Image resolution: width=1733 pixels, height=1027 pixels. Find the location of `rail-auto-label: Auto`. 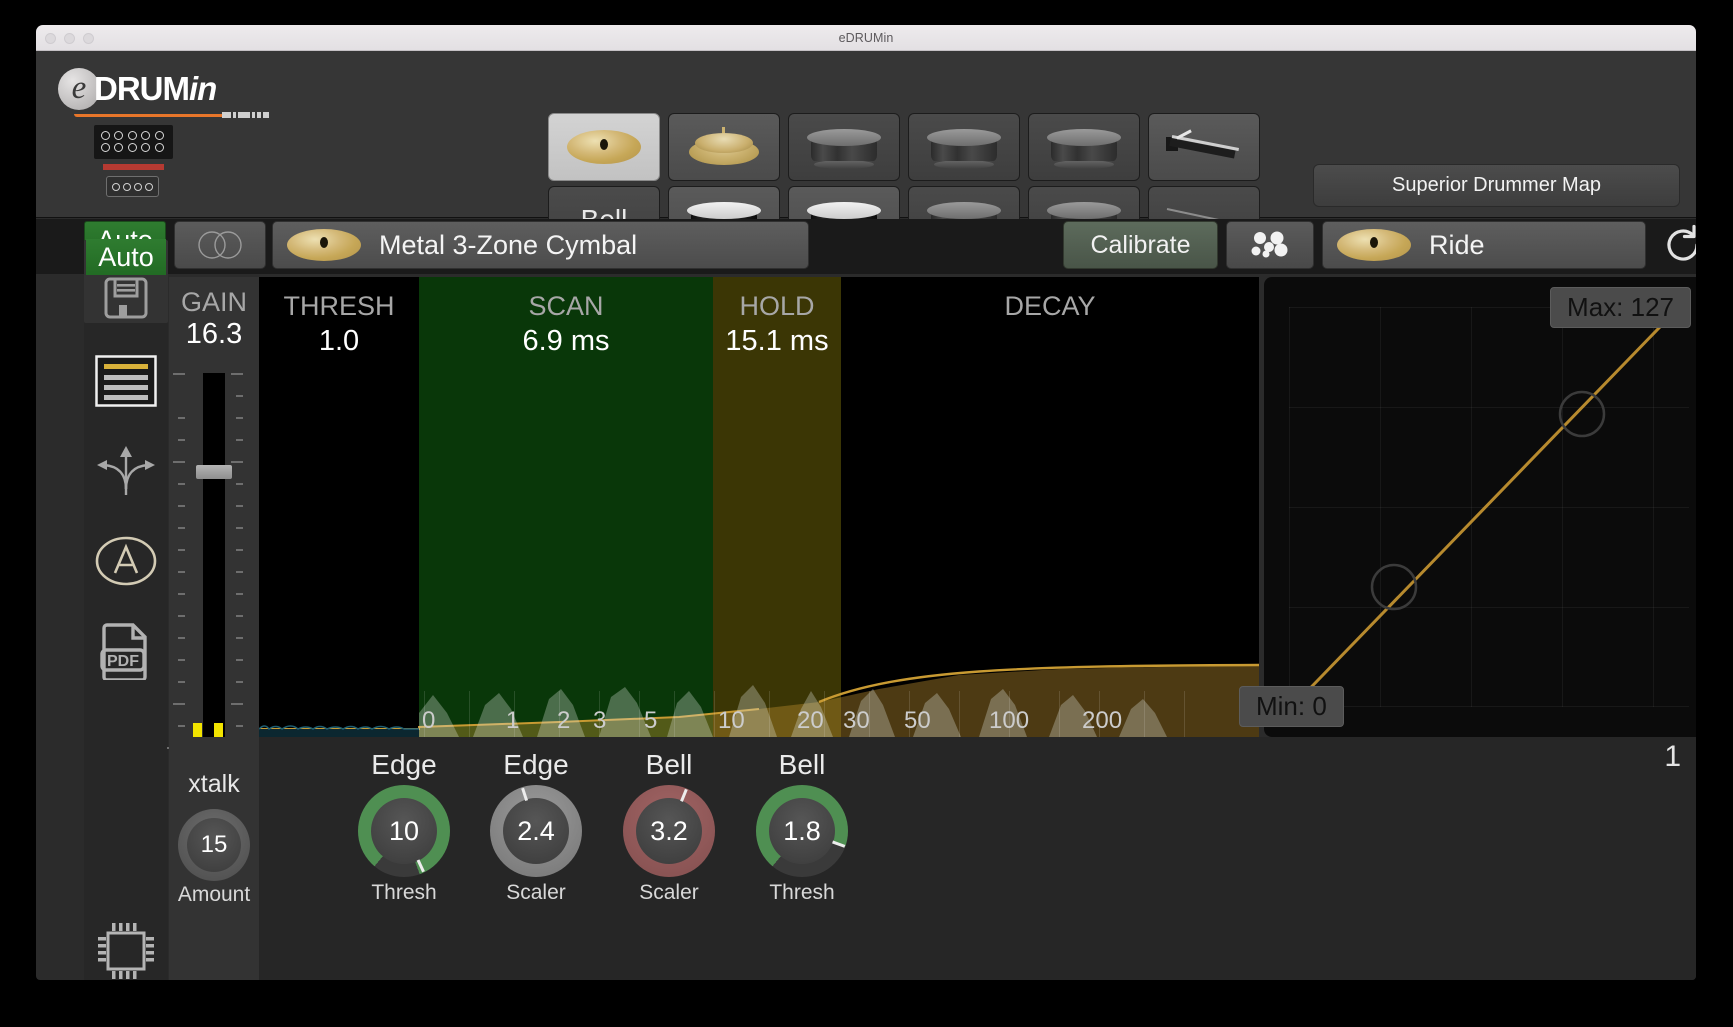

rail-auto-label: Auto is located at coordinates (126, 257).